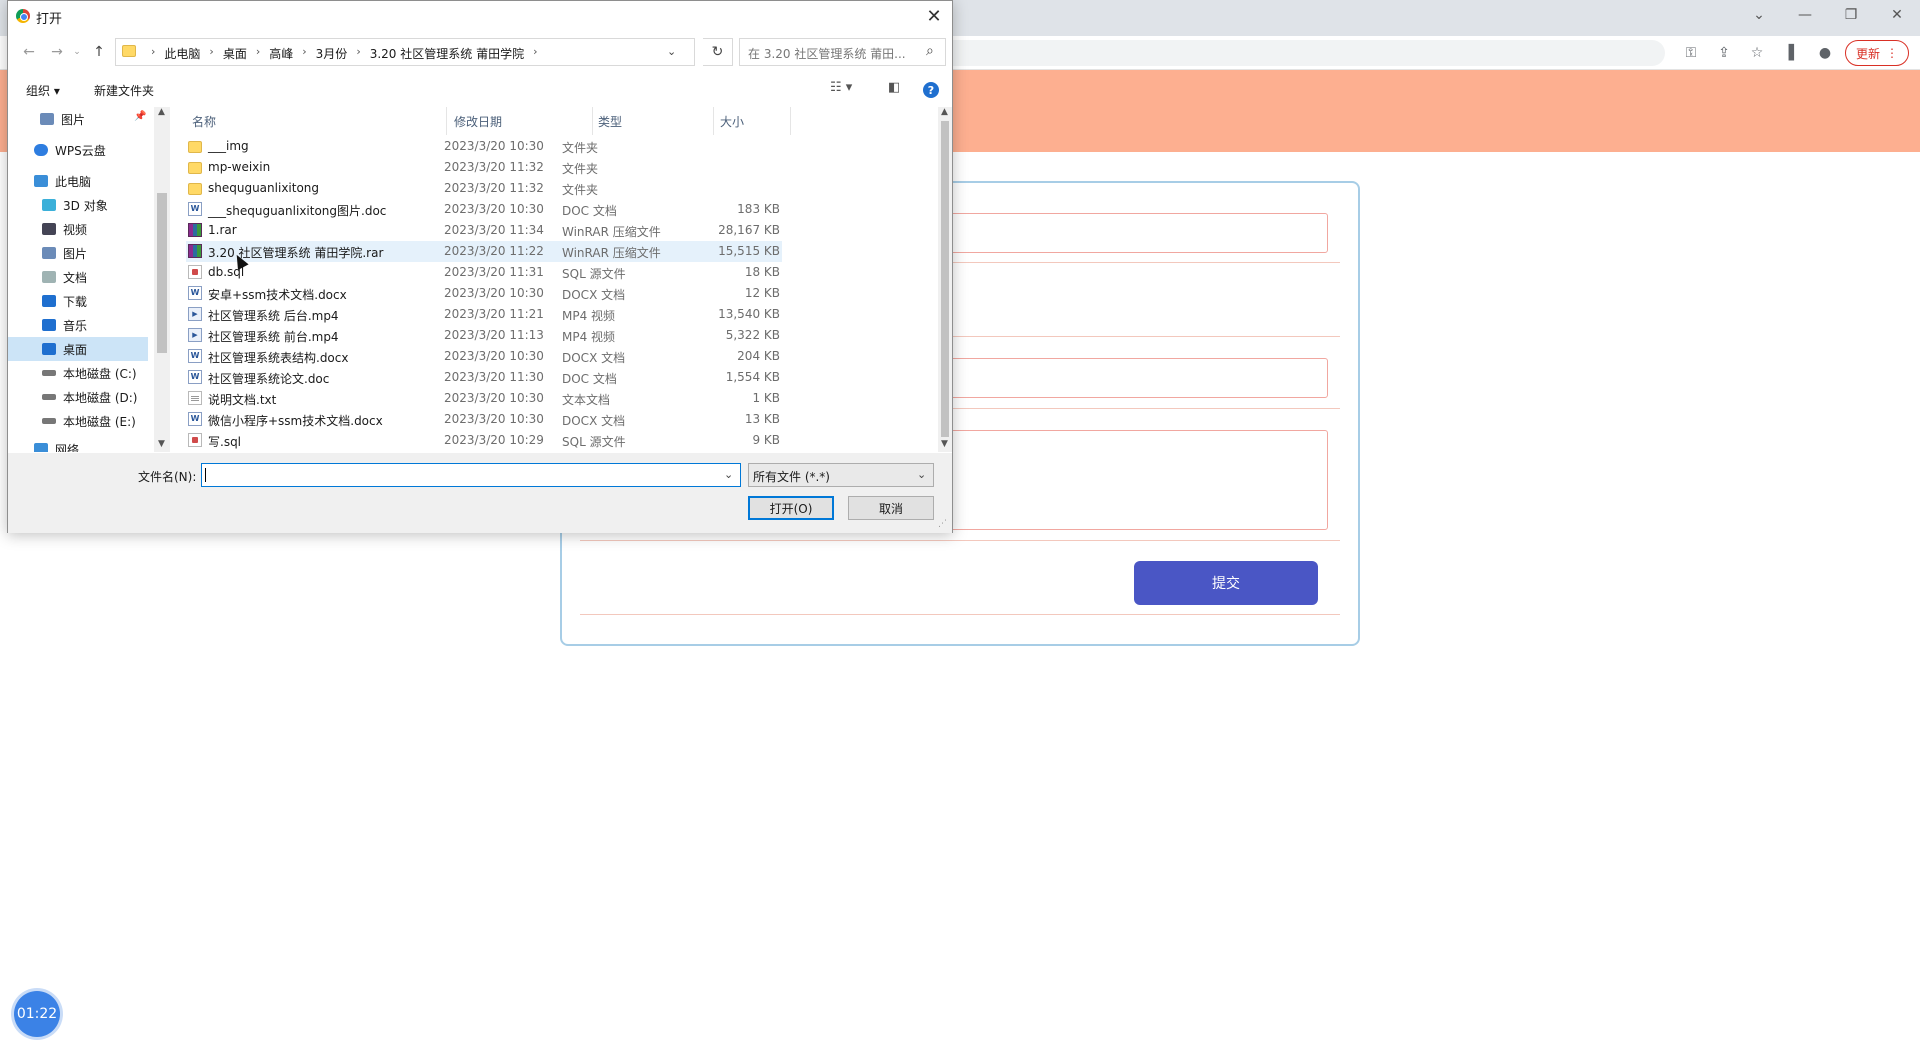 The height and width of the screenshot is (1040, 1920). What do you see at coordinates (78, 253) in the screenshot?
I see `nav-item-pictures: 图片` at bounding box center [78, 253].